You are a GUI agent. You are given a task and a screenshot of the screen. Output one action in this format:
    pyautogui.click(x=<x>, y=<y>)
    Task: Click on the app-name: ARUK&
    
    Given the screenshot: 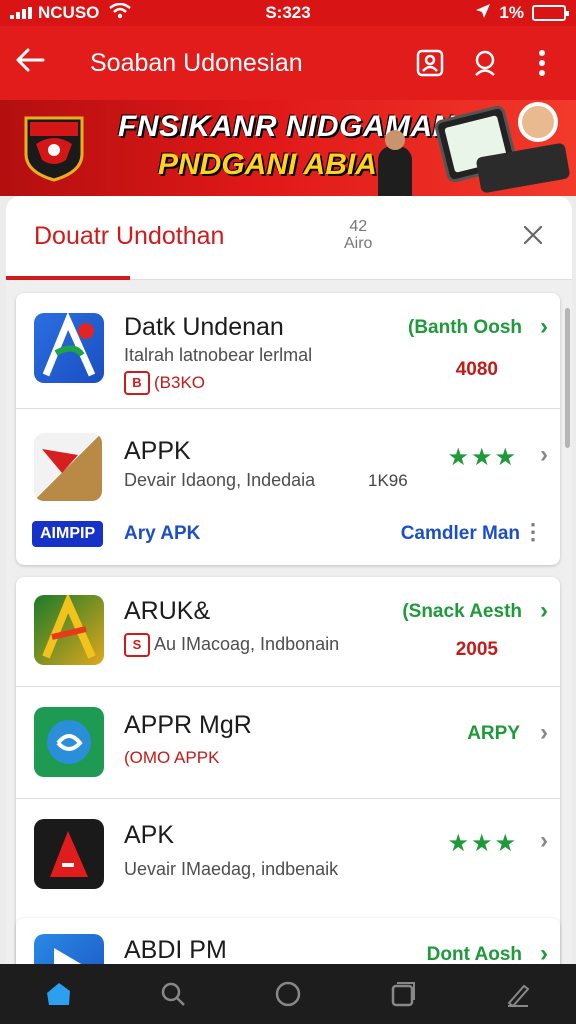 What is the action you would take?
    pyautogui.click(x=167, y=611)
    